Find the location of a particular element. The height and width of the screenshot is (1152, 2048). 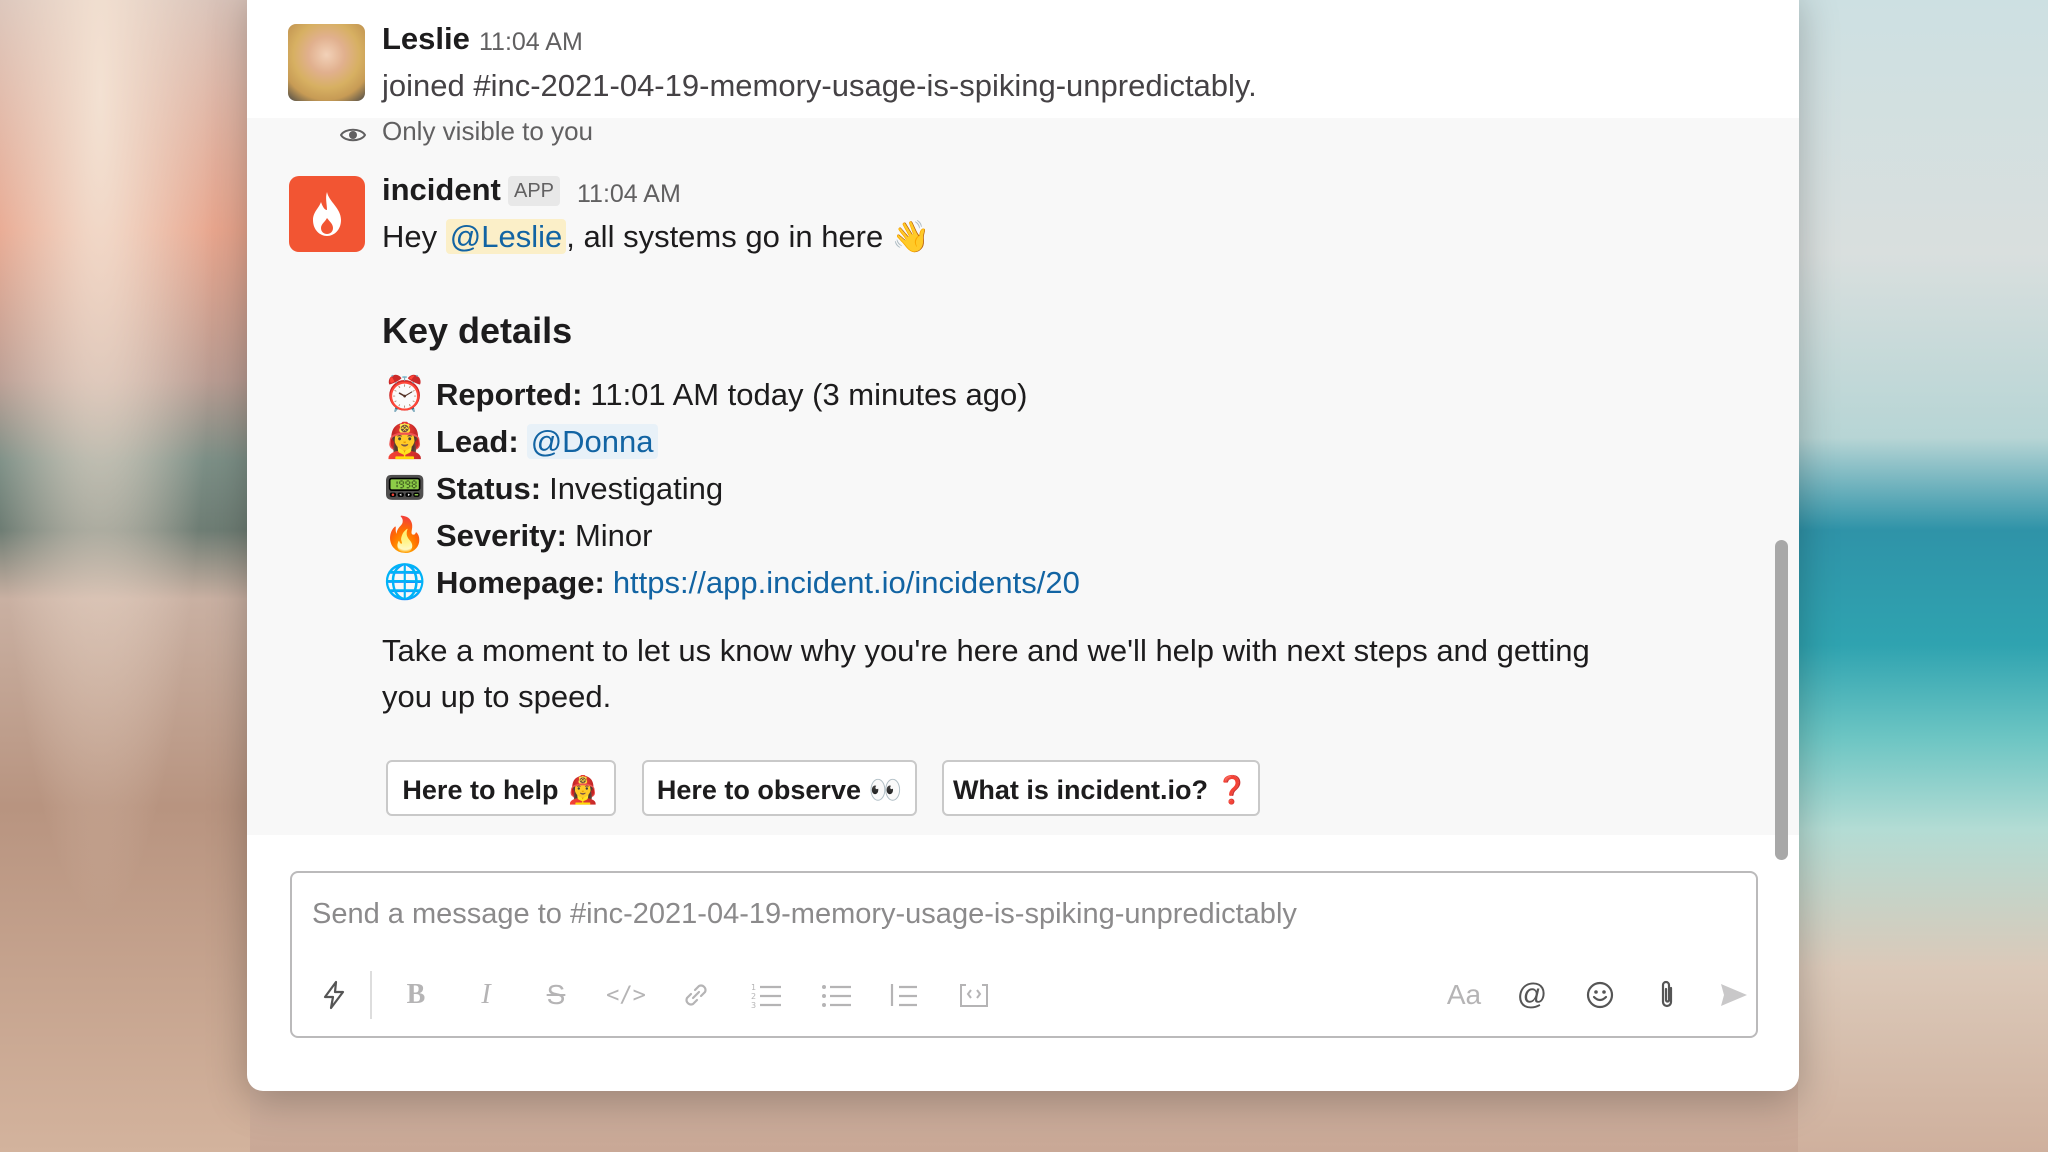

incident-app-avatar is located at coordinates (327, 214).